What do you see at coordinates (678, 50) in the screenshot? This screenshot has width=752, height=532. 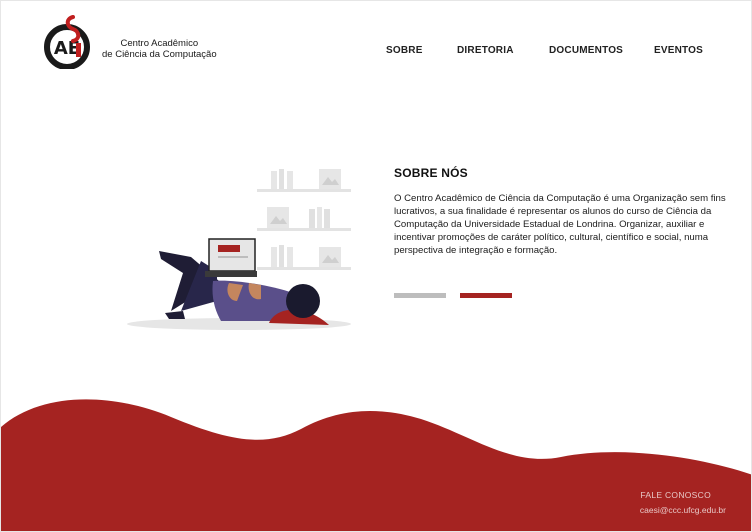 I see `nav-item-eventos: EVENTOS` at bounding box center [678, 50].